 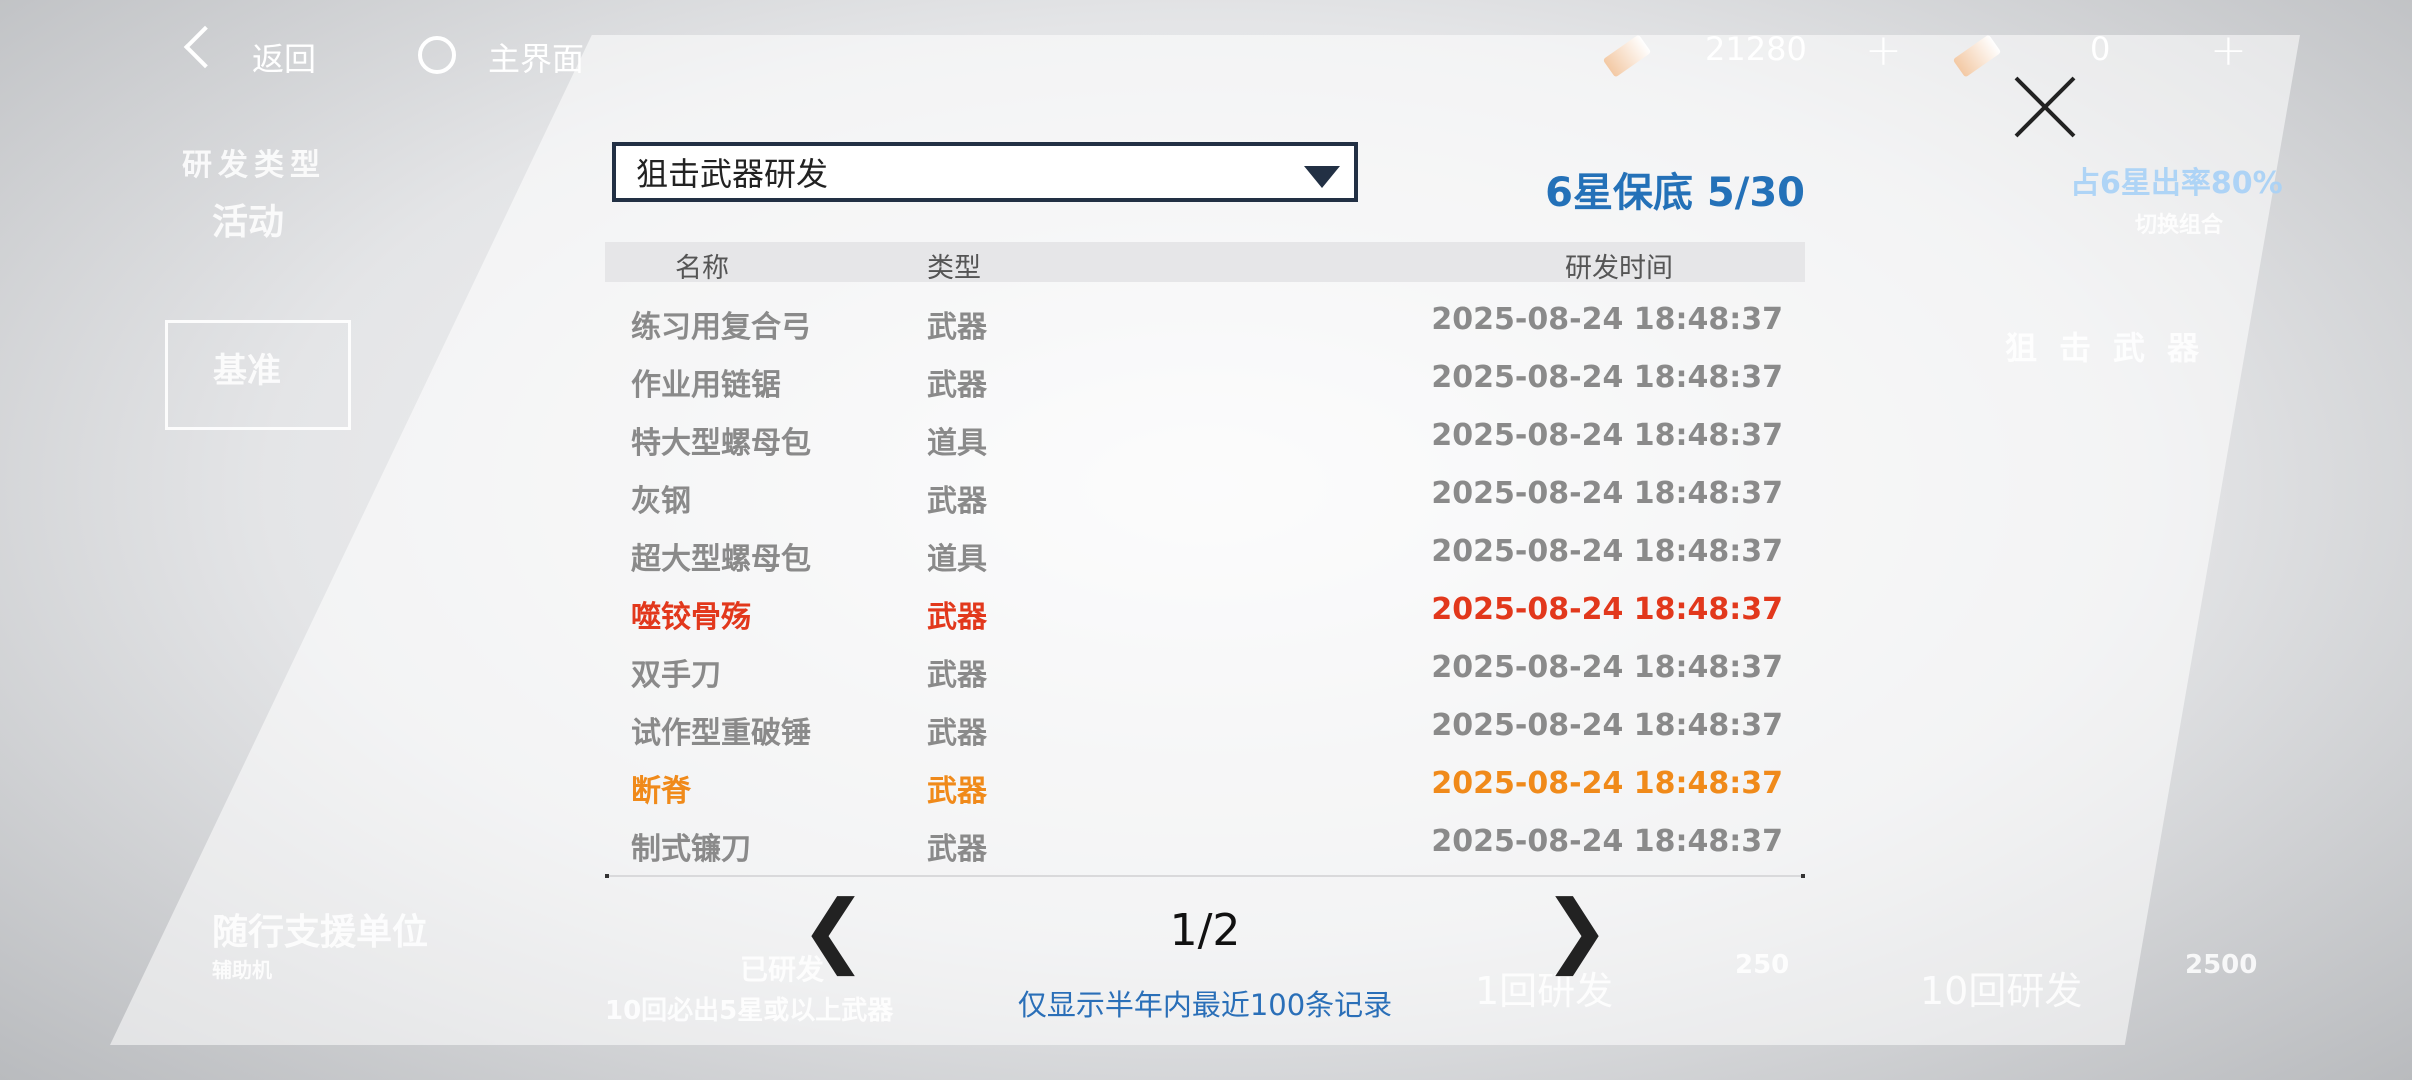 What do you see at coordinates (721, 559) in the screenshot?
I see `item-name: 超大型螺母包` at bounding box center [721, 559].